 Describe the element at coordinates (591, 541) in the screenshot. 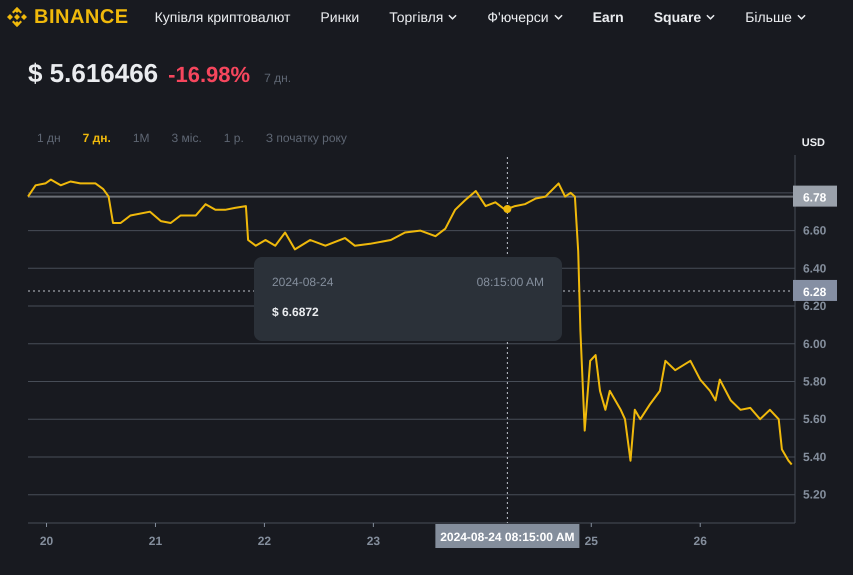

I see `axis-label: 25` at that location.